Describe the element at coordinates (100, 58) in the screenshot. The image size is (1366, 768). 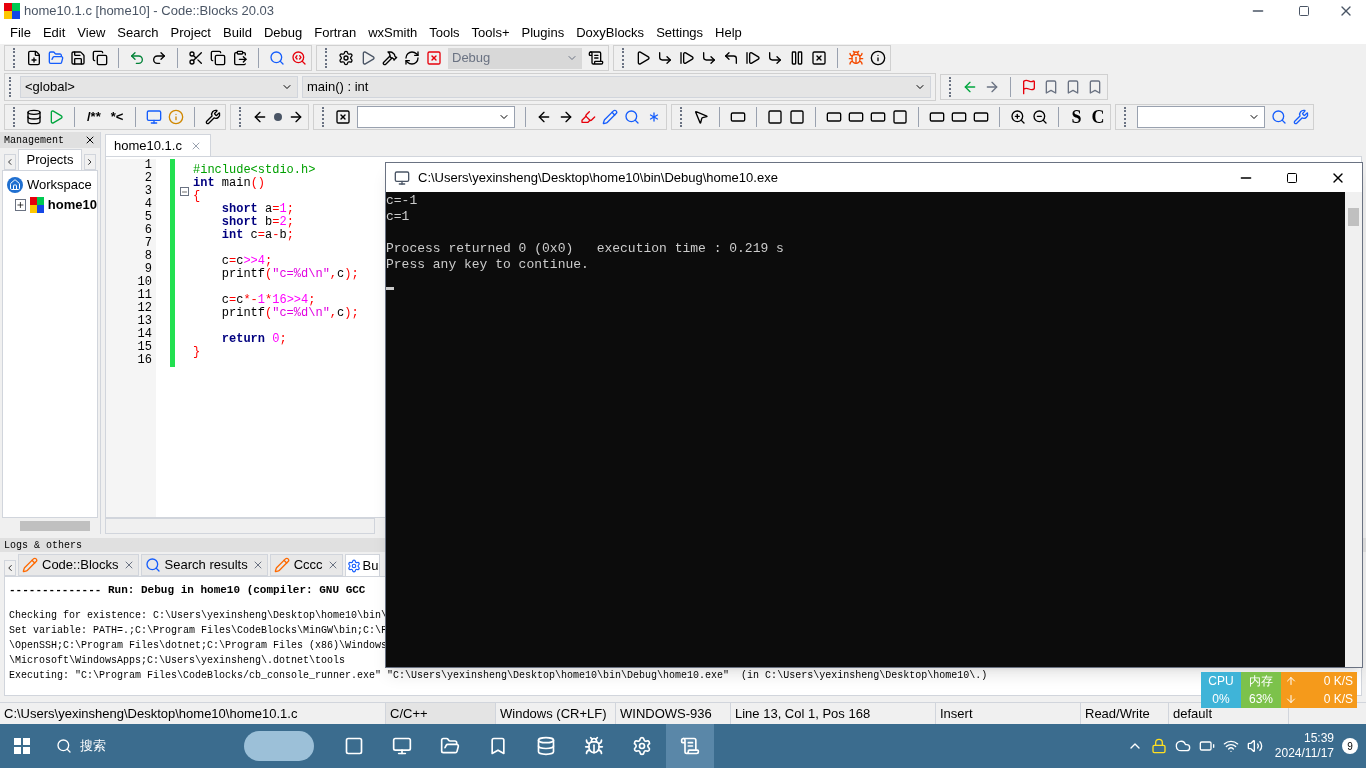
I see `save-all-icon` at that location.